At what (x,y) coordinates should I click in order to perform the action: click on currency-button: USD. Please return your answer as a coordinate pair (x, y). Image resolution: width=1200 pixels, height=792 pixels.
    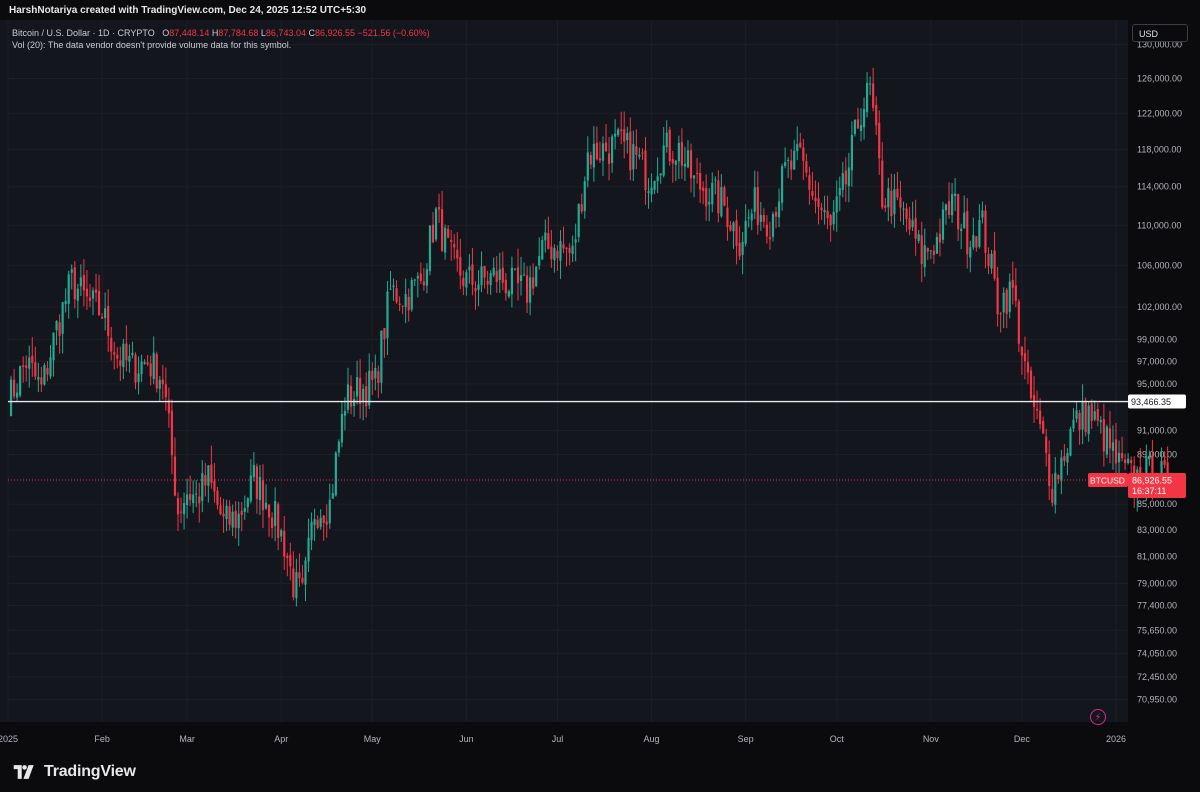
    Looking at the image, I should click on (1160, 33).